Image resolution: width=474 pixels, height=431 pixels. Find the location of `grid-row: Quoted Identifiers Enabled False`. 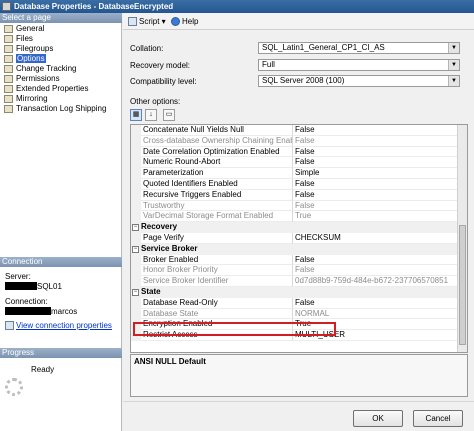

grid-row: Quoted Identifiers Enabled False is located at coordinates (294, 184).